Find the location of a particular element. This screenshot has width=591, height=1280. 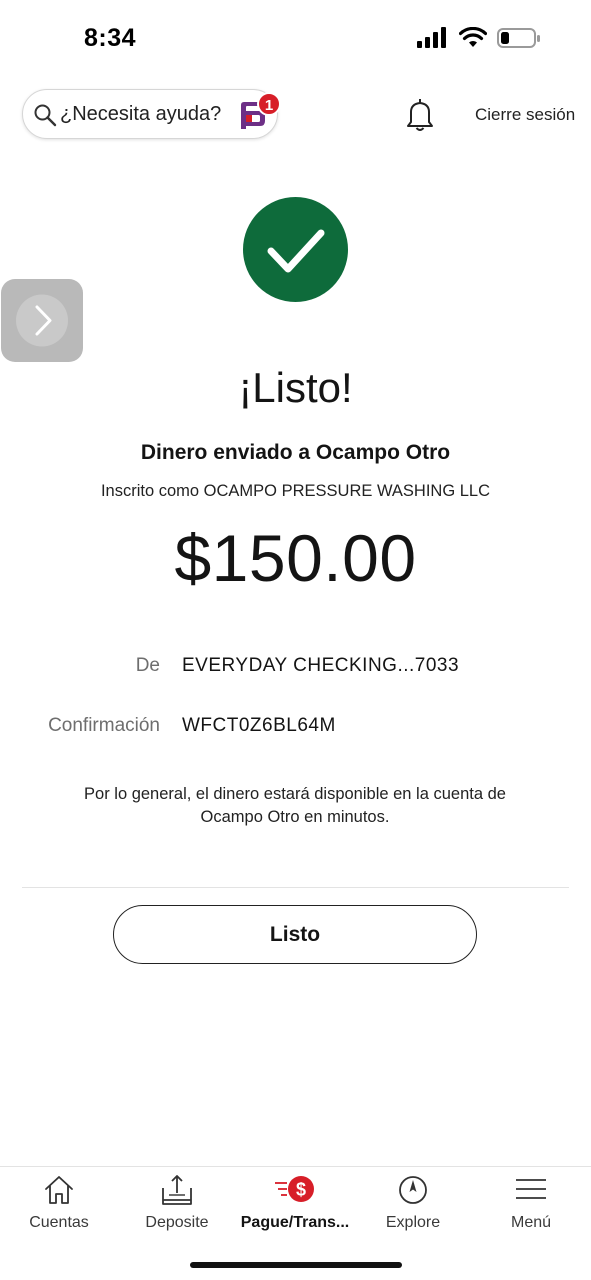

bell-icon is located at coordinates (420, 117).